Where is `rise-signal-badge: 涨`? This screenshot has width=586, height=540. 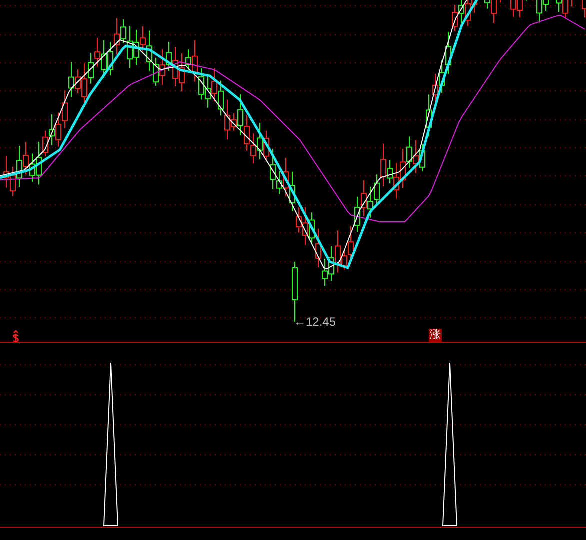
rise-signal-badge: 涨 is located at coordinates (435, 335).